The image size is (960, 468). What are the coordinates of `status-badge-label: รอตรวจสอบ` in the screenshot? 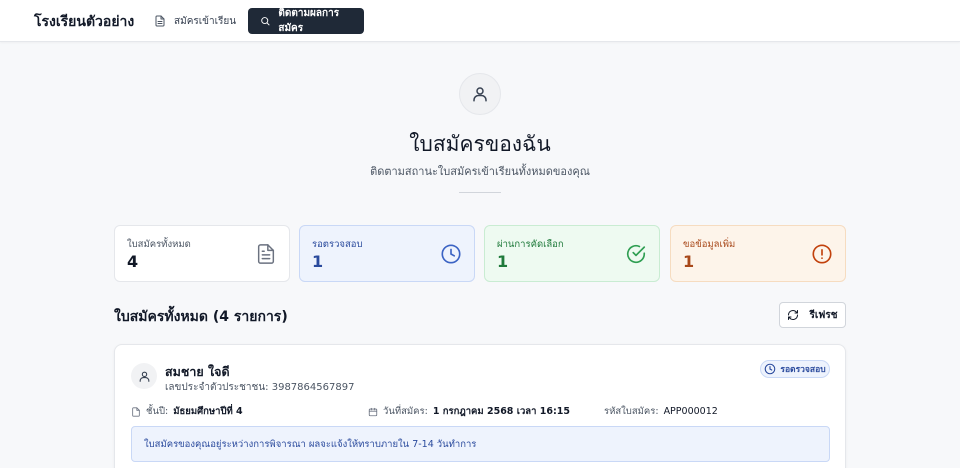 It's located at (803, 370).